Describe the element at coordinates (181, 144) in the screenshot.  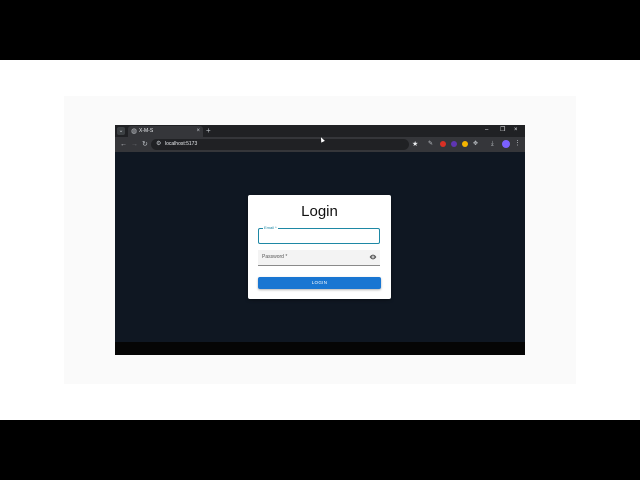
I see `url-text: localhost:5173` at that location.